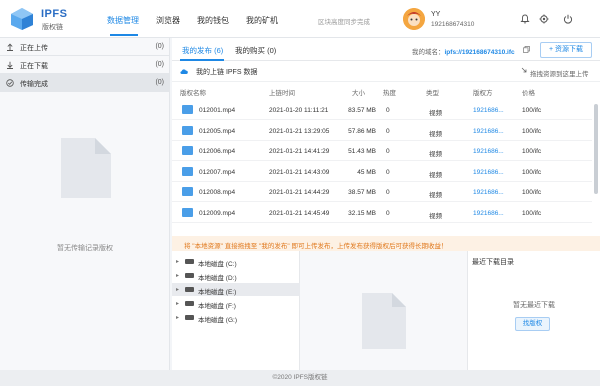 The height and width of the screenshot is (386, 600). What do you see at coordinates (453, 24) in the screenshot?
I see `user-phone: 192168674310` at bounding box center [453, 24].